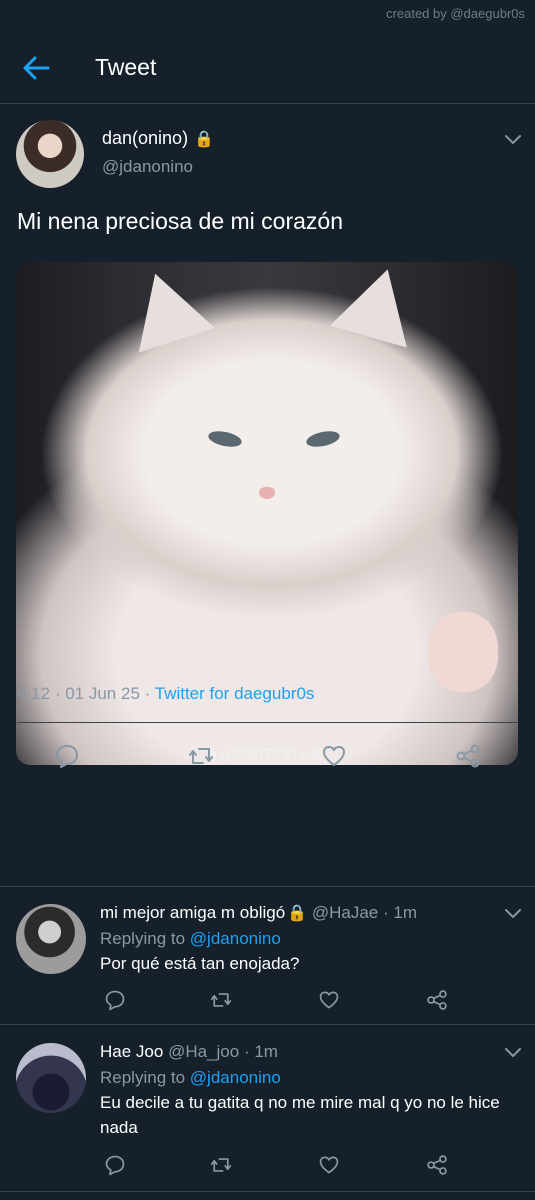 The width and height of the screenshot is (535, 1200). I want to click on author-name-text: dan(onino), so click(145, 138).